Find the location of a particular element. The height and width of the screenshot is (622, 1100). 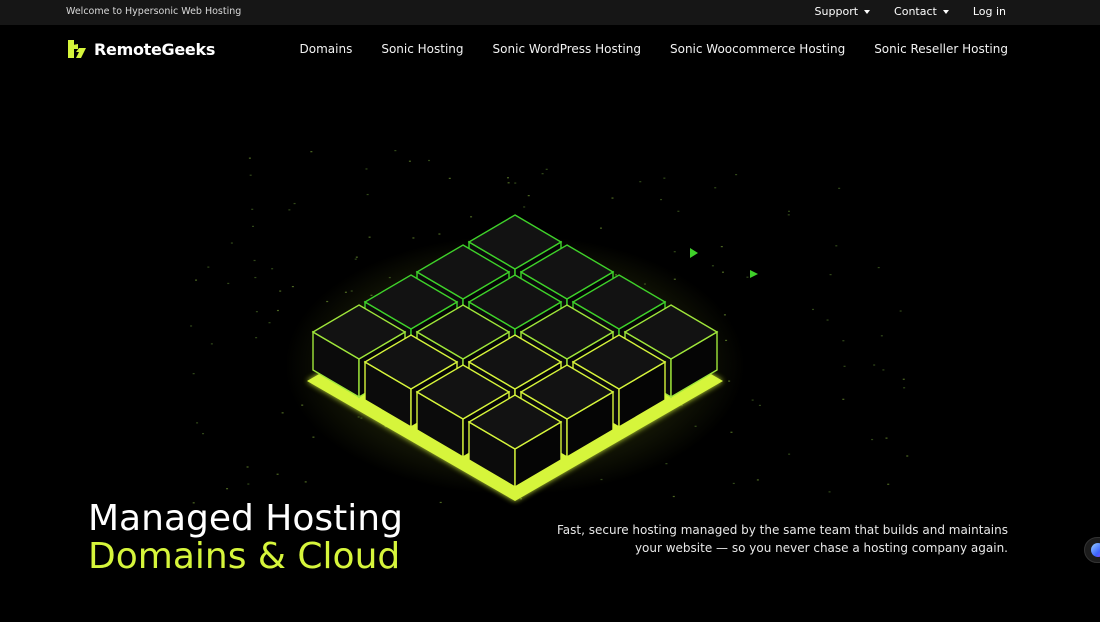

logo: RemoteGeeks is located at coordinates (140, 49).